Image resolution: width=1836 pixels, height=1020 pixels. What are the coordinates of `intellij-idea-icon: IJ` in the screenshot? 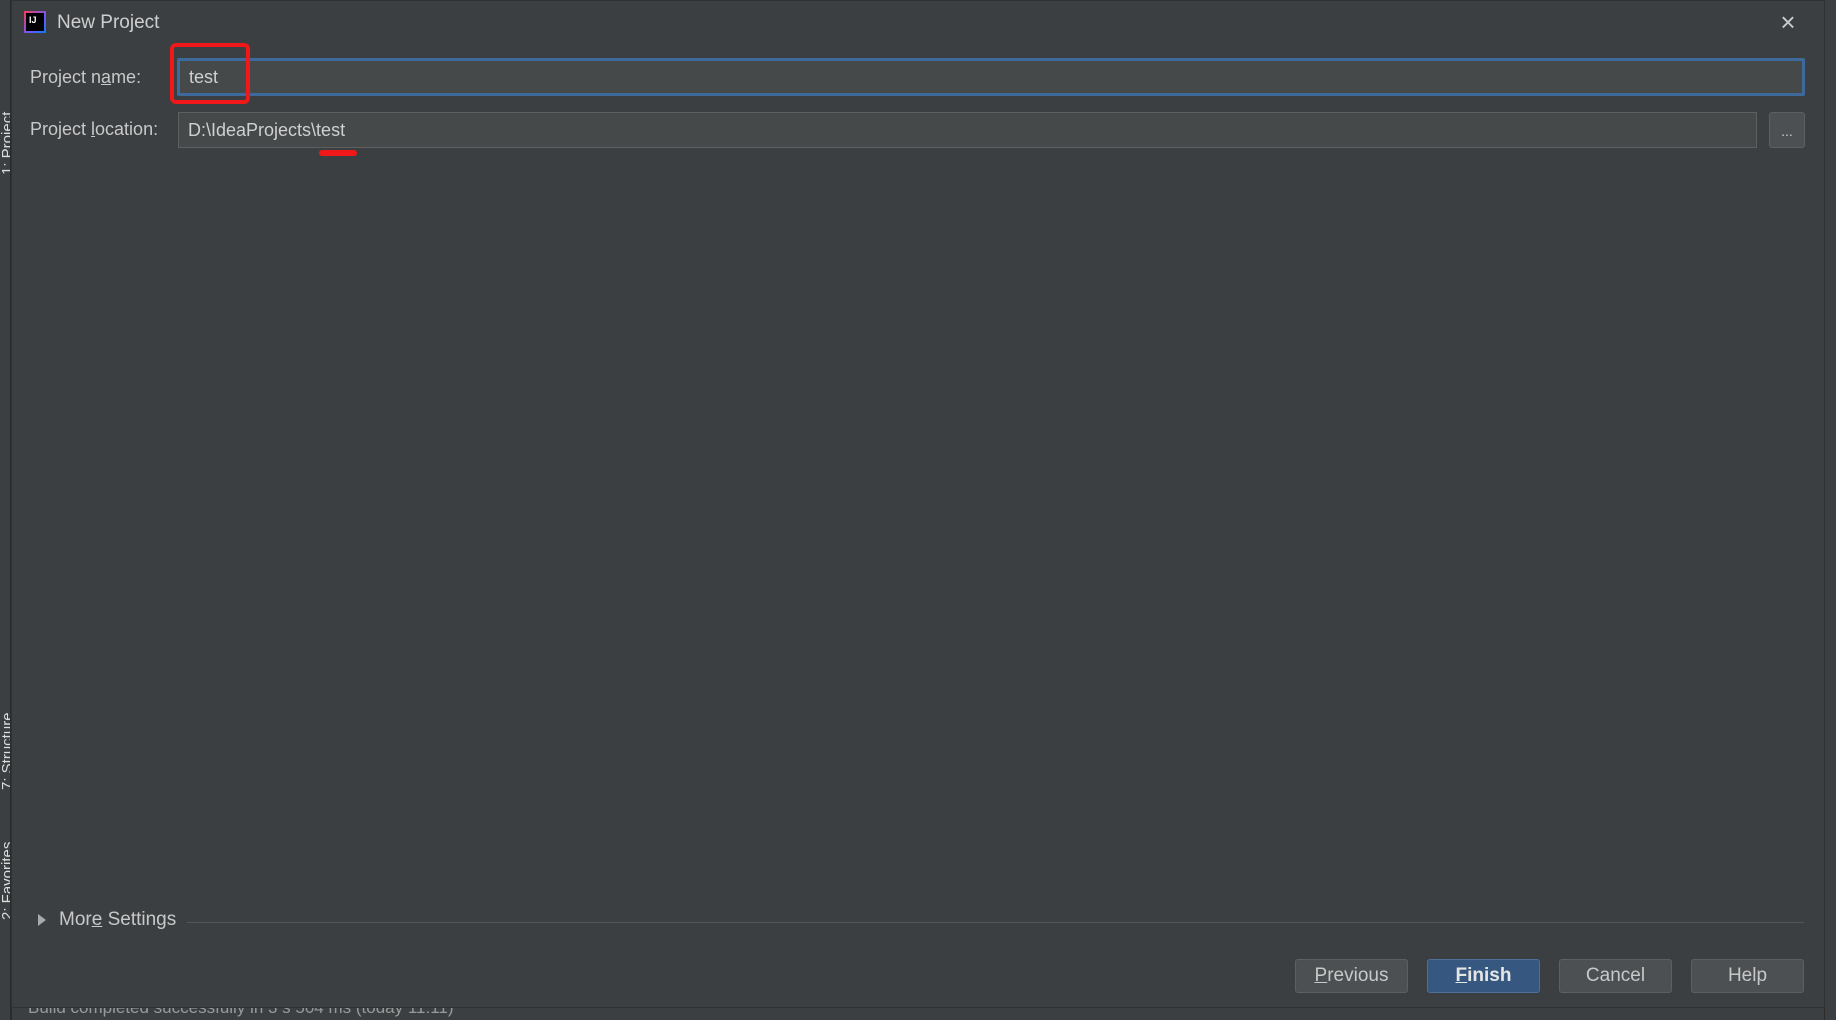 It's located at (35, 22).